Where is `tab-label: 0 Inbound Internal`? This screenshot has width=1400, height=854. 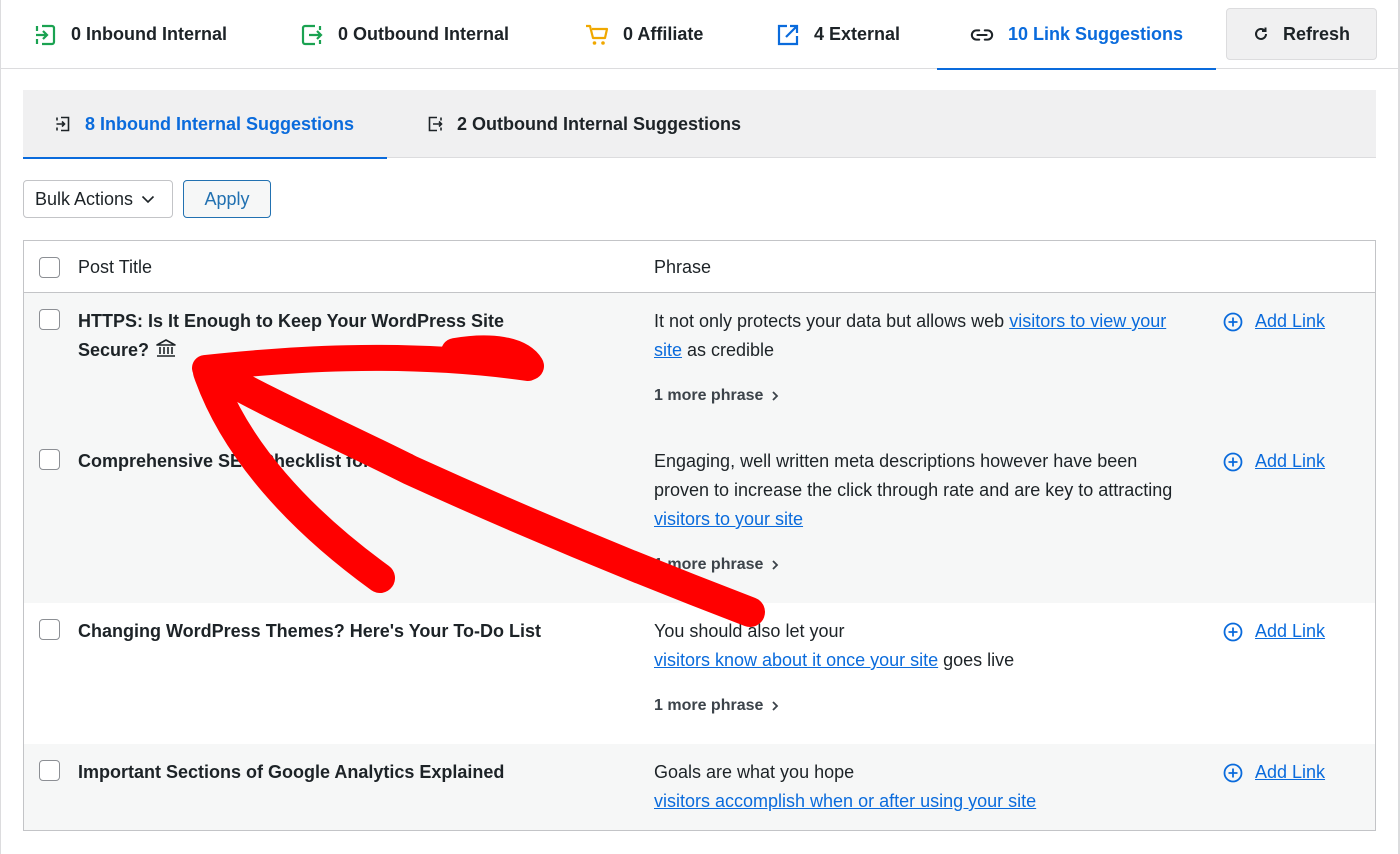 tab-label: 0 Inbound Internal is located at coordinates (149, 34).